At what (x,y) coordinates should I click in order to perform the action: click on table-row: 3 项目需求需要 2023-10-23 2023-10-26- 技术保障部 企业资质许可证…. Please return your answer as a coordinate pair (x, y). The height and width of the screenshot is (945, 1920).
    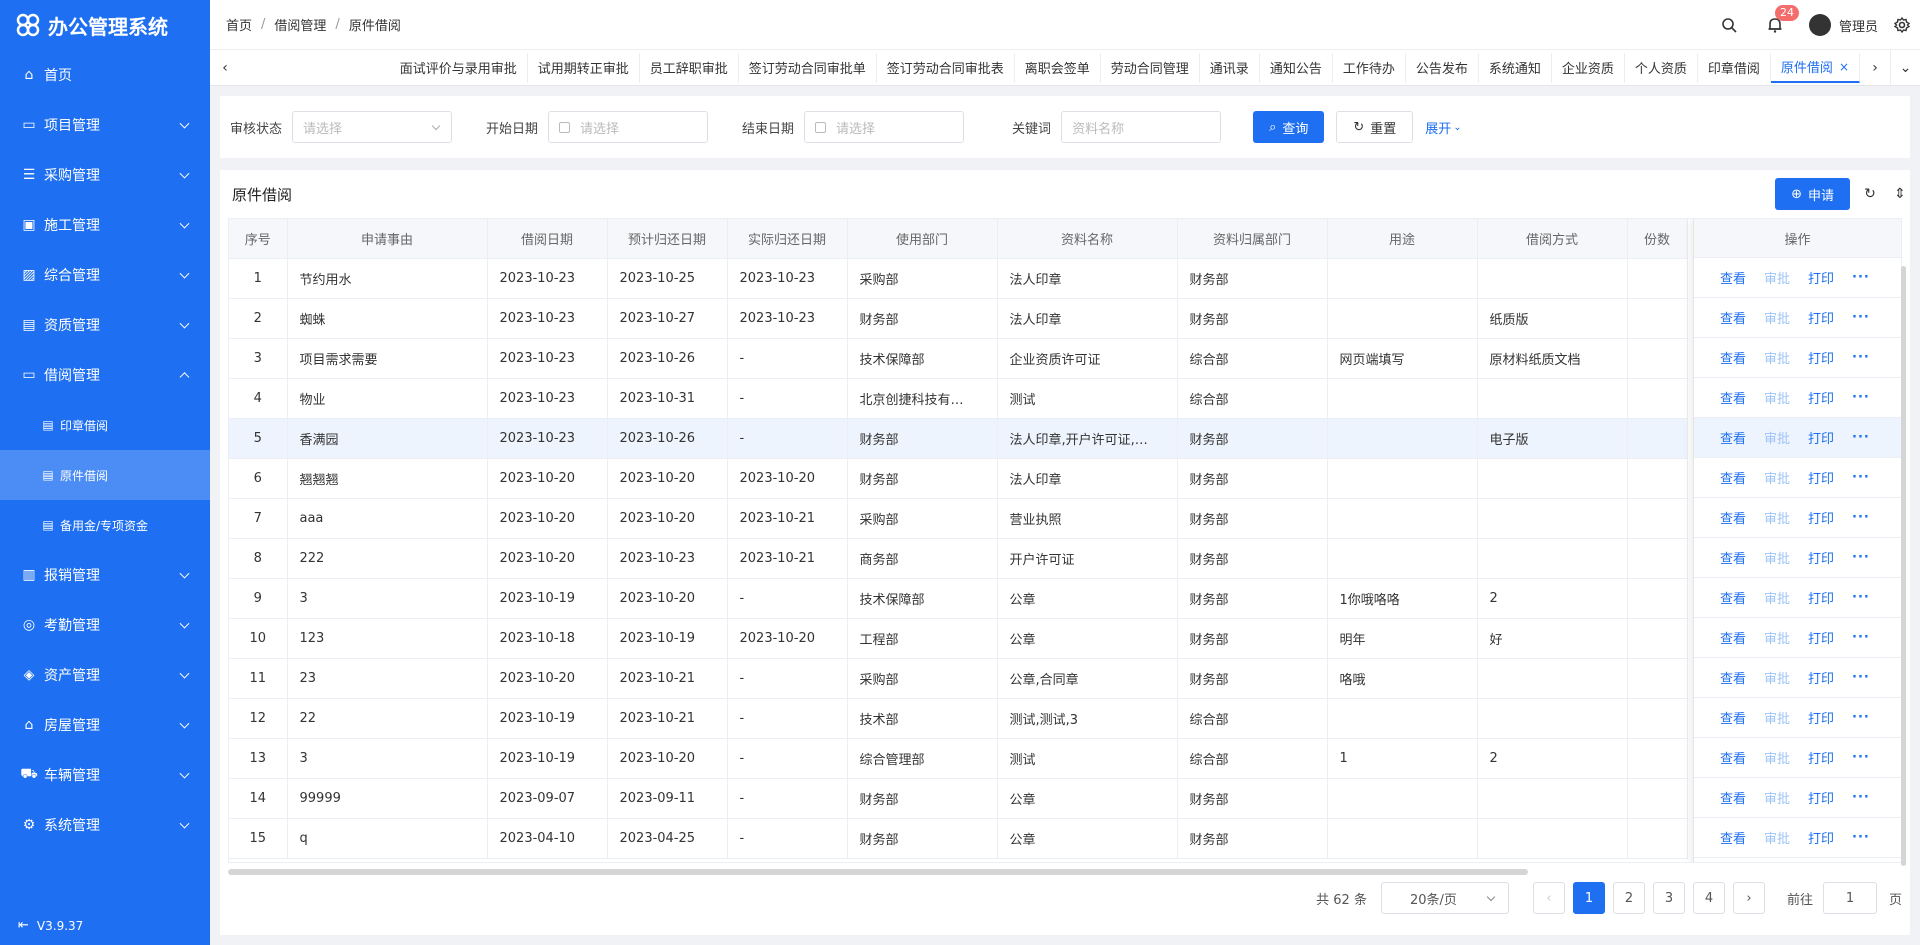
    Looking at the image, I should click on (958, 358).